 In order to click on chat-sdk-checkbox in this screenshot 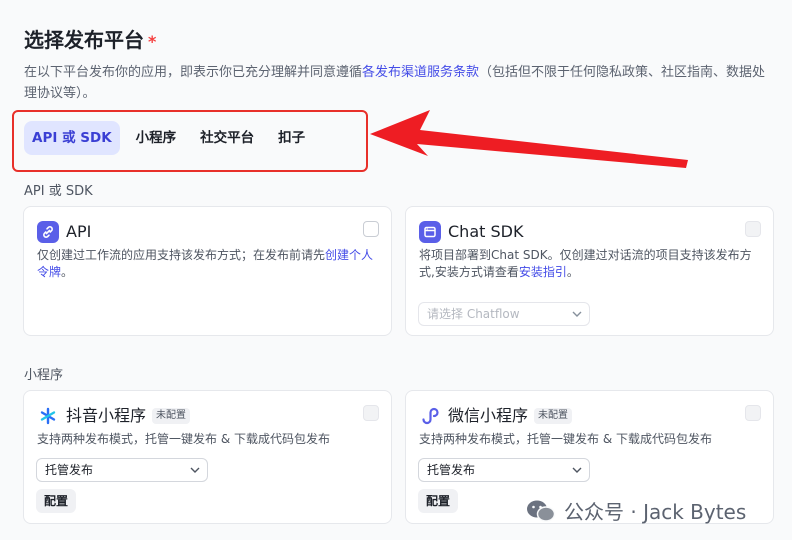, I will do `click(753, 229)`.